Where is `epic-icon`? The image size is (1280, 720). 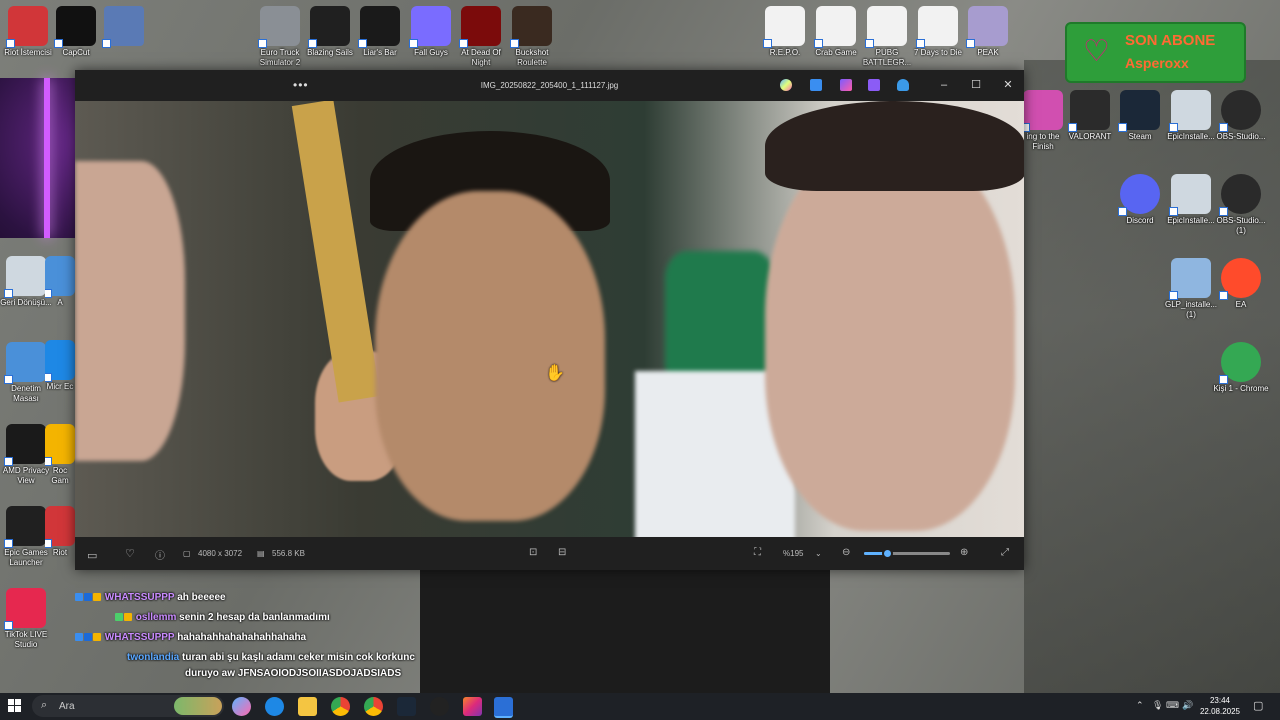
epic-icon is located at coordinates (25, 527).